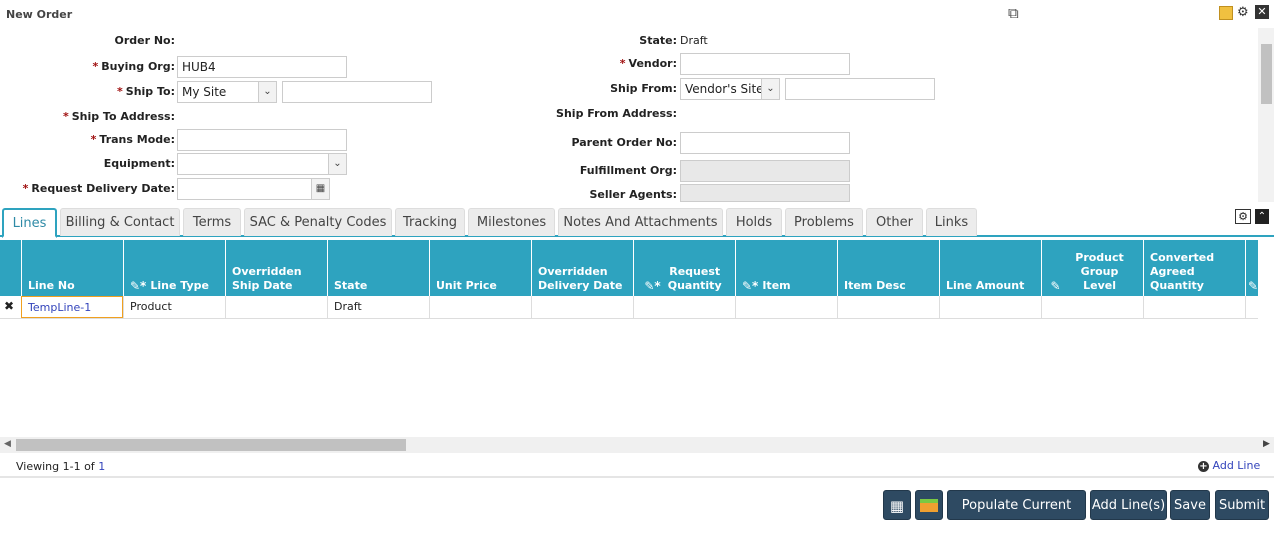  I want to click on close-icon: ✕, so click(1262, 12).